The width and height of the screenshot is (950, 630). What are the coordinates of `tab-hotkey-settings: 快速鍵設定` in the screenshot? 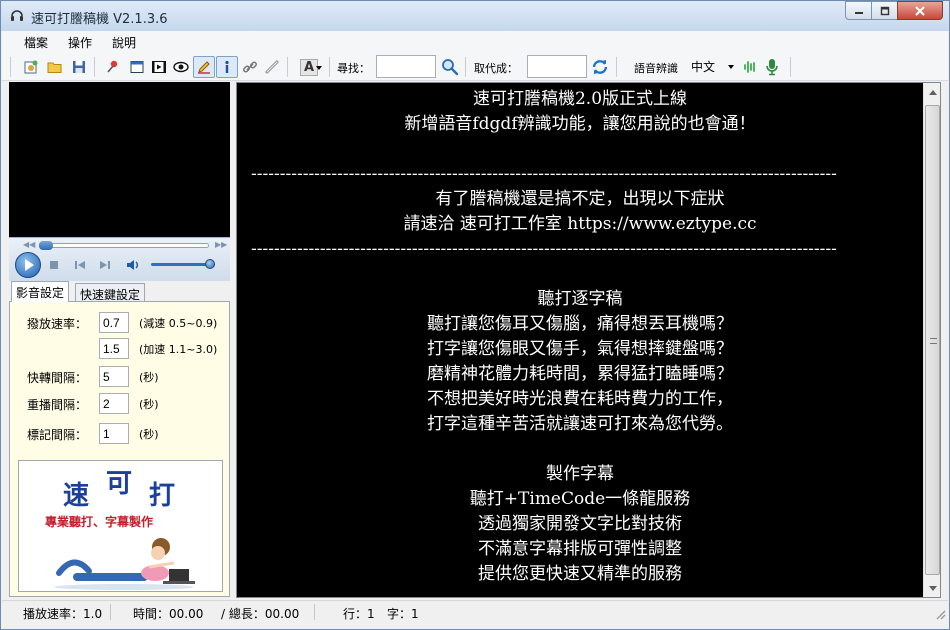 It's located at (110, 292).